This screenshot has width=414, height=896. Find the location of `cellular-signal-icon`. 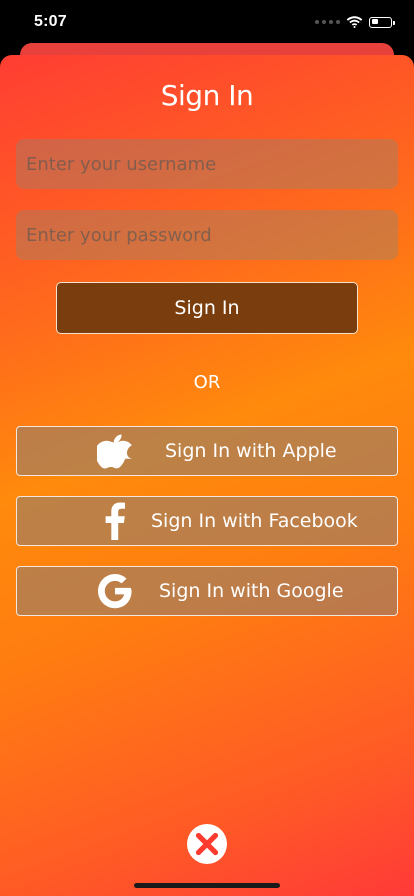

cellular-signal-icon is located at coordinates (327, 22).